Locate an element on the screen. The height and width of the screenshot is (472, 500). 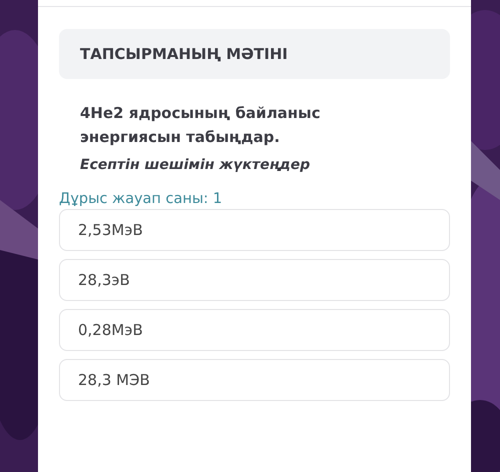
answer-option: 28,3эВ is located at coordinates (254, 280).